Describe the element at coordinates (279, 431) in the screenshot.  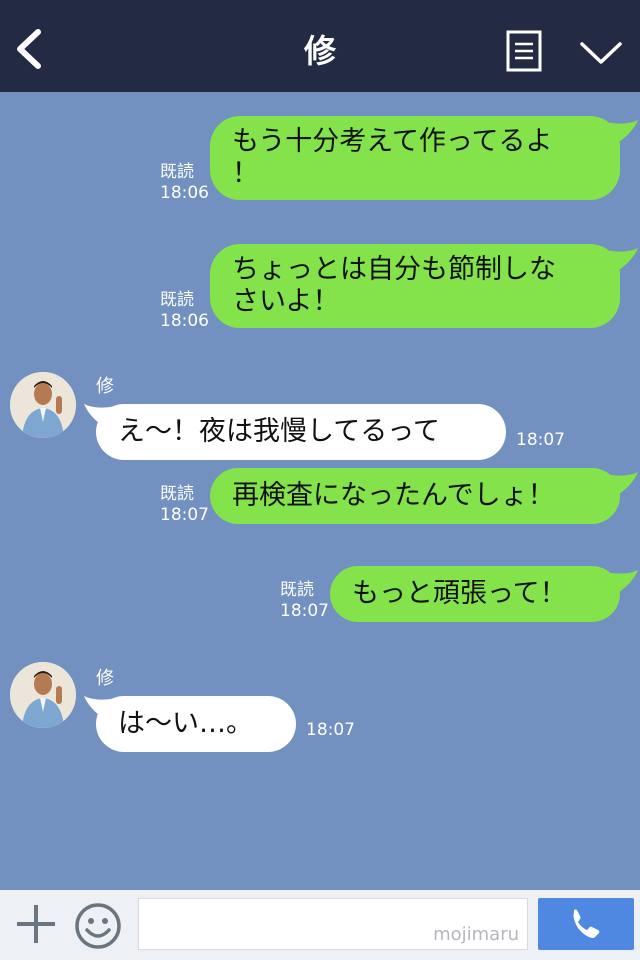
I see `message-text: え〜！夜は我慢してるって` at that location.